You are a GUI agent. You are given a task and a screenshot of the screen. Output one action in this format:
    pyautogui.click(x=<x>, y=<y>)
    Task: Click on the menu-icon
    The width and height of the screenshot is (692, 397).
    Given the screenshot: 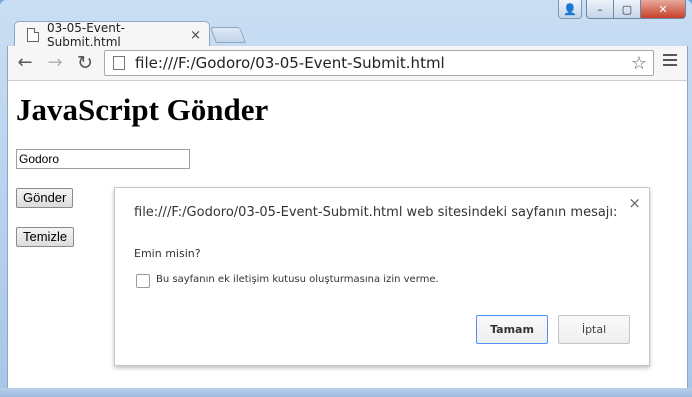 What is the action you would take?
    pyautogui.click(x=670, y=61)
    